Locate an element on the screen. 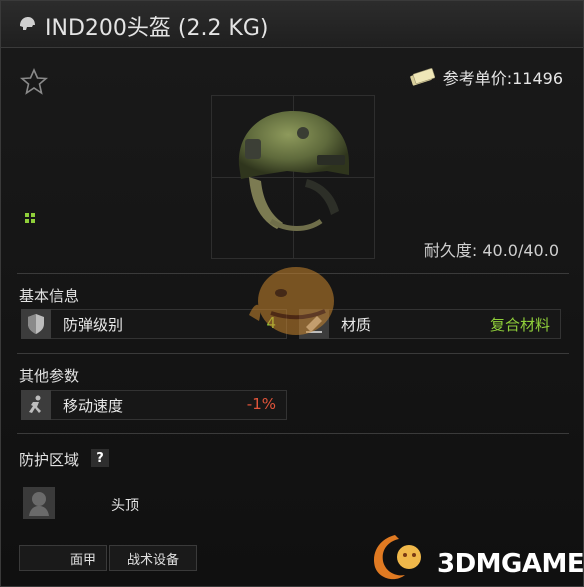  tab-tactical-devices: 战术设备 is located at coordinates (153, 558).